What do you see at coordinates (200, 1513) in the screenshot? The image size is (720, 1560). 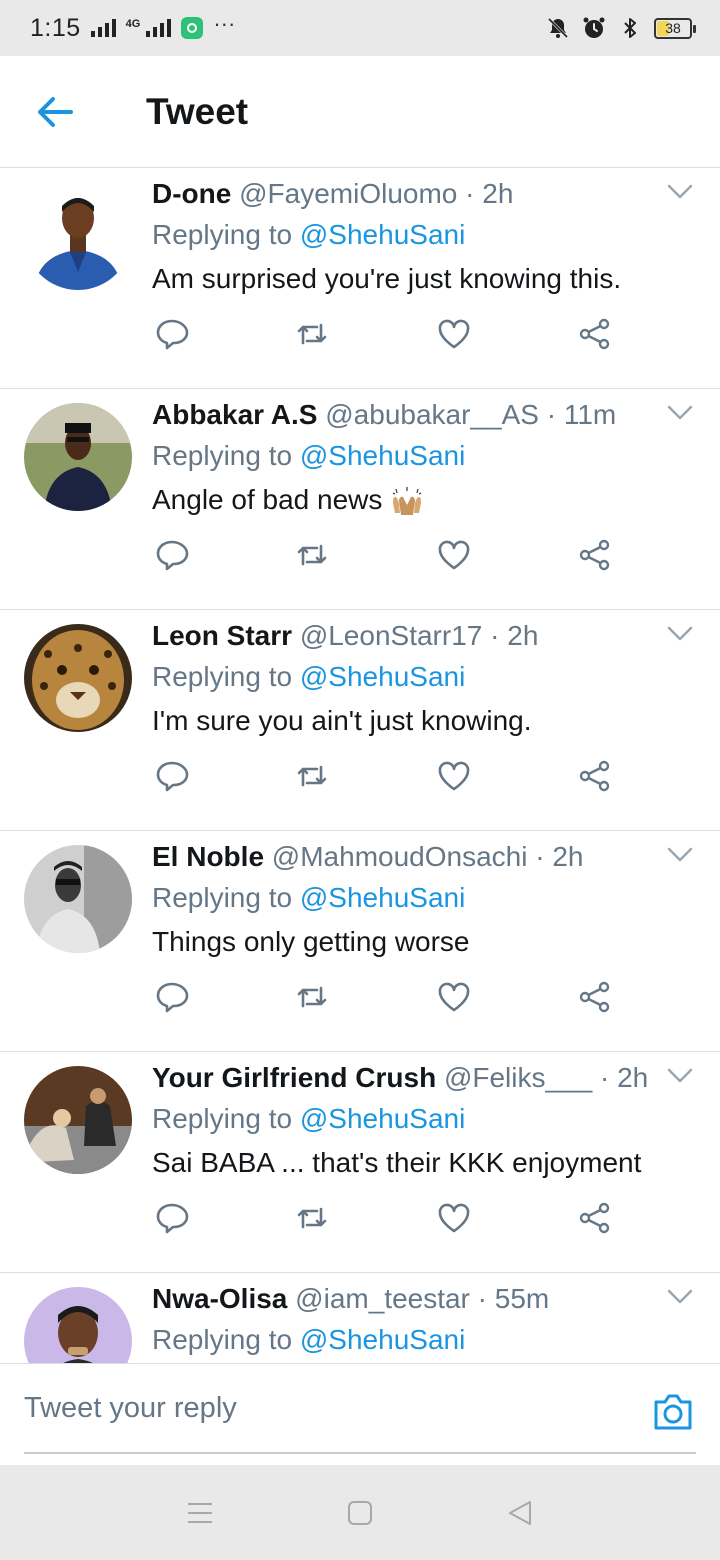 I see `menu-button` at bounding box center [200, 1513].